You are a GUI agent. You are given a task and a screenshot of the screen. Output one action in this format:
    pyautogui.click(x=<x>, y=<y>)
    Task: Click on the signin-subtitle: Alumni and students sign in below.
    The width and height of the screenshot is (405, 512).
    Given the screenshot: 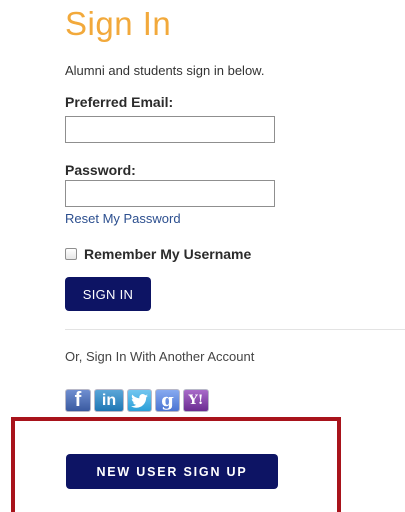 What is the action you would take?
    pyautogui.click(x=165, y=70)
    